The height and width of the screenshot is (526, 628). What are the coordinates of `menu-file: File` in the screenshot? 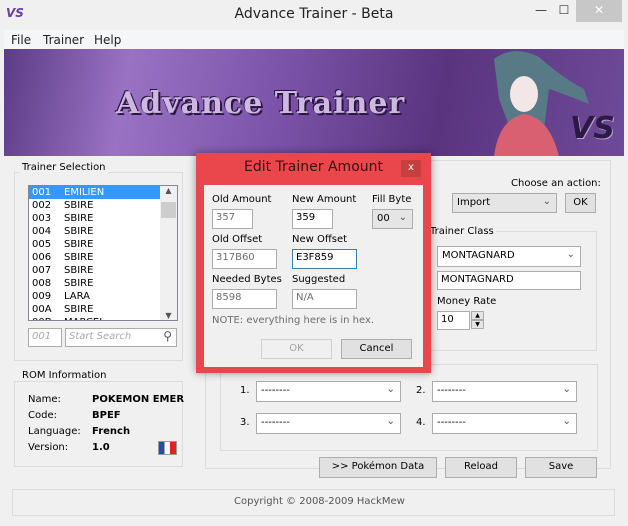 It's located at (21, 40).